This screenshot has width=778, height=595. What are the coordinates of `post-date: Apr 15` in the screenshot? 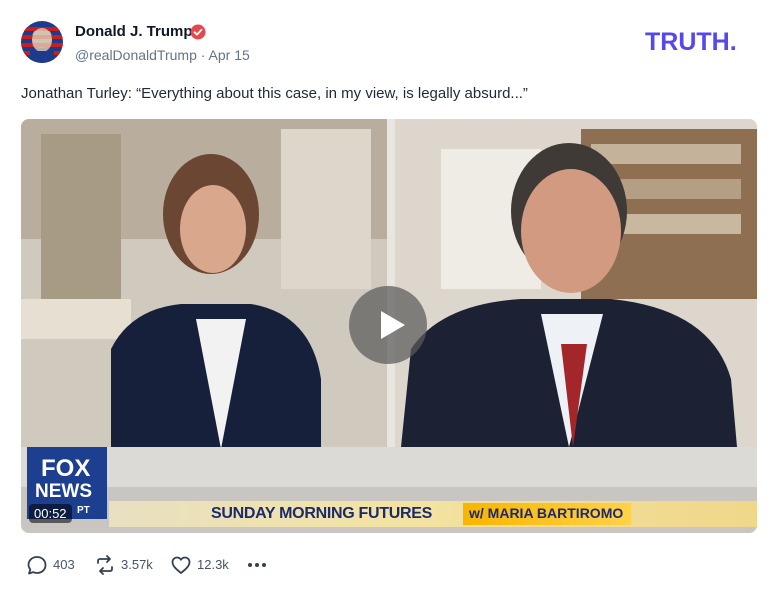 It's located at (229, 55).